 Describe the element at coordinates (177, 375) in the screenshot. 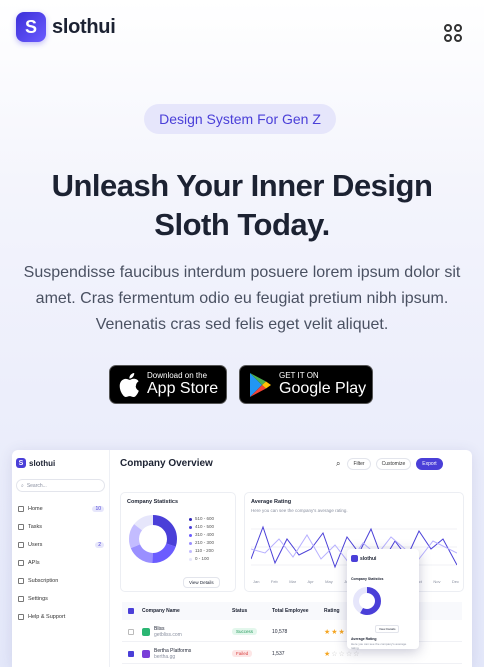

I see `app-store-small-text: Download on the` at that location.